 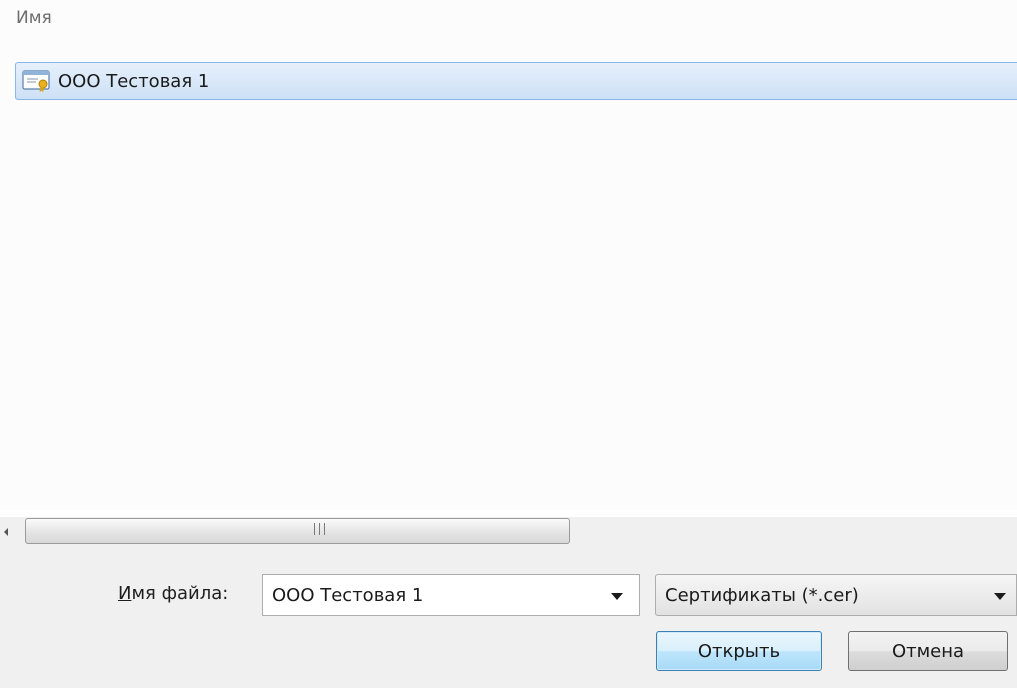 I want to click on scroll-left-icon, so click(x=7, y=532).